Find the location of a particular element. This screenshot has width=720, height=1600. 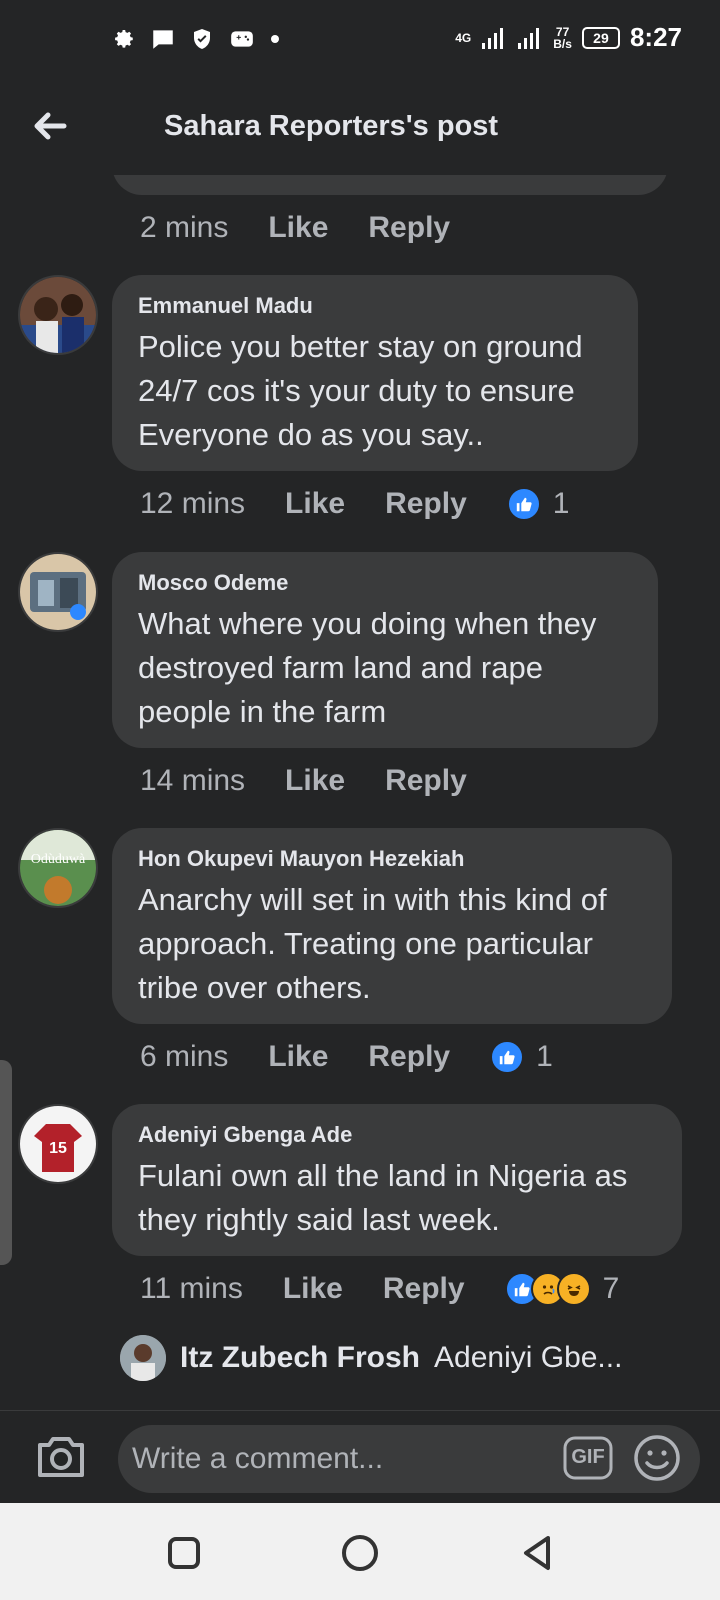

comment-author: Mosco Odeme is located at coordinates (385, 583).